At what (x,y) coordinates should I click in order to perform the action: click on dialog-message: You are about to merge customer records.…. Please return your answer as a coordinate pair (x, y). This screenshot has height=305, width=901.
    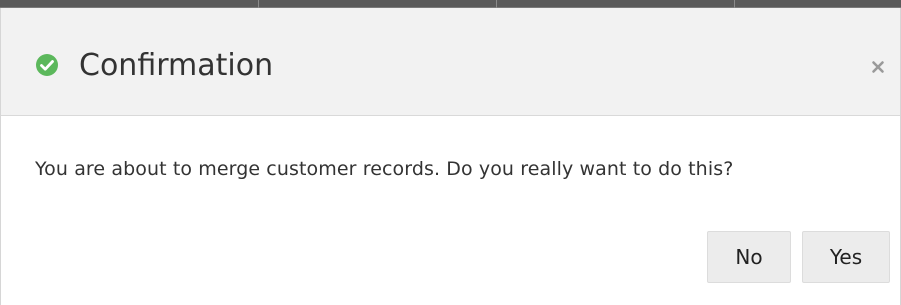
    Looking at the image, I should click on (384, 169).